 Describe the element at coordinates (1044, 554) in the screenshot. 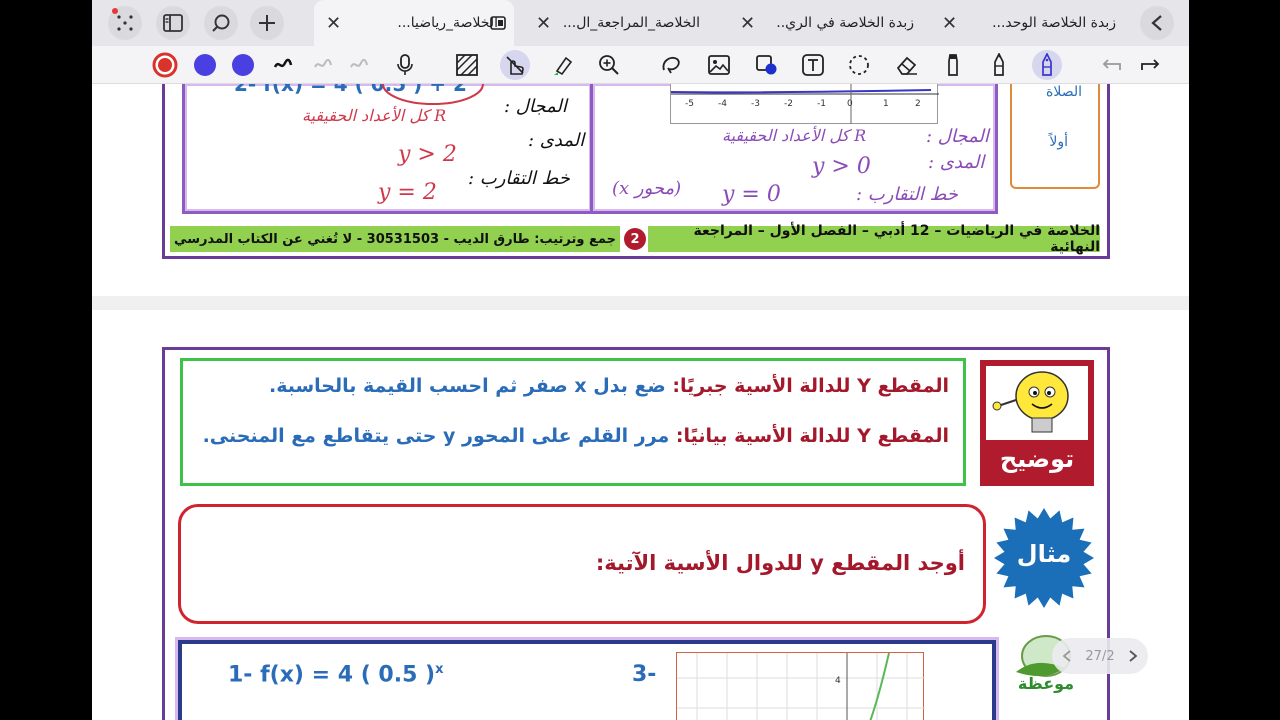

I see `example-badge-label: مثال` at that location.